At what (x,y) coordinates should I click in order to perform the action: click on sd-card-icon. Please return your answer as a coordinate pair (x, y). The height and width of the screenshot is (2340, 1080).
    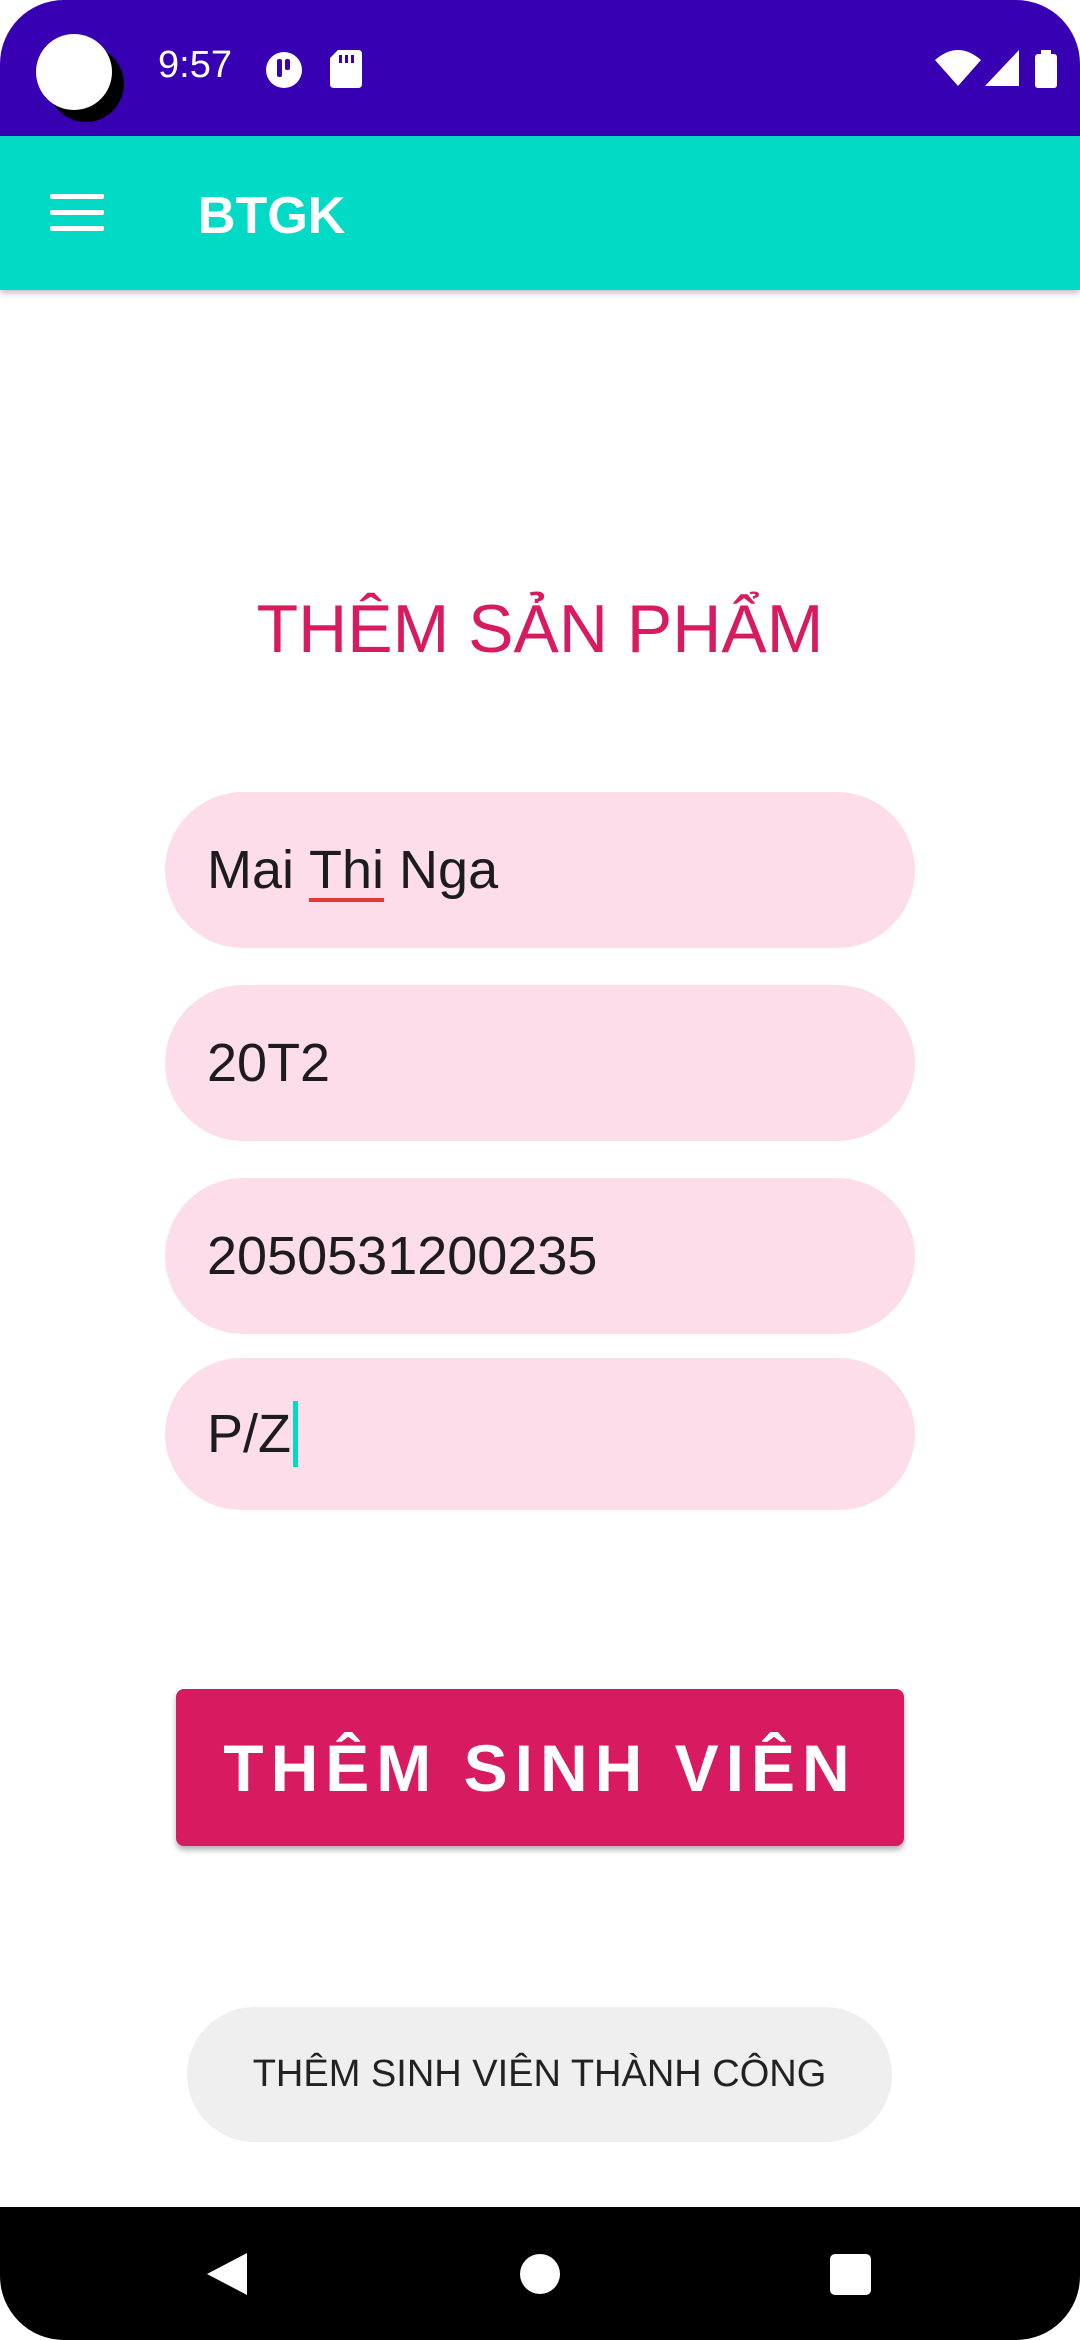
    Looking at the image, I should click on (346, 69).